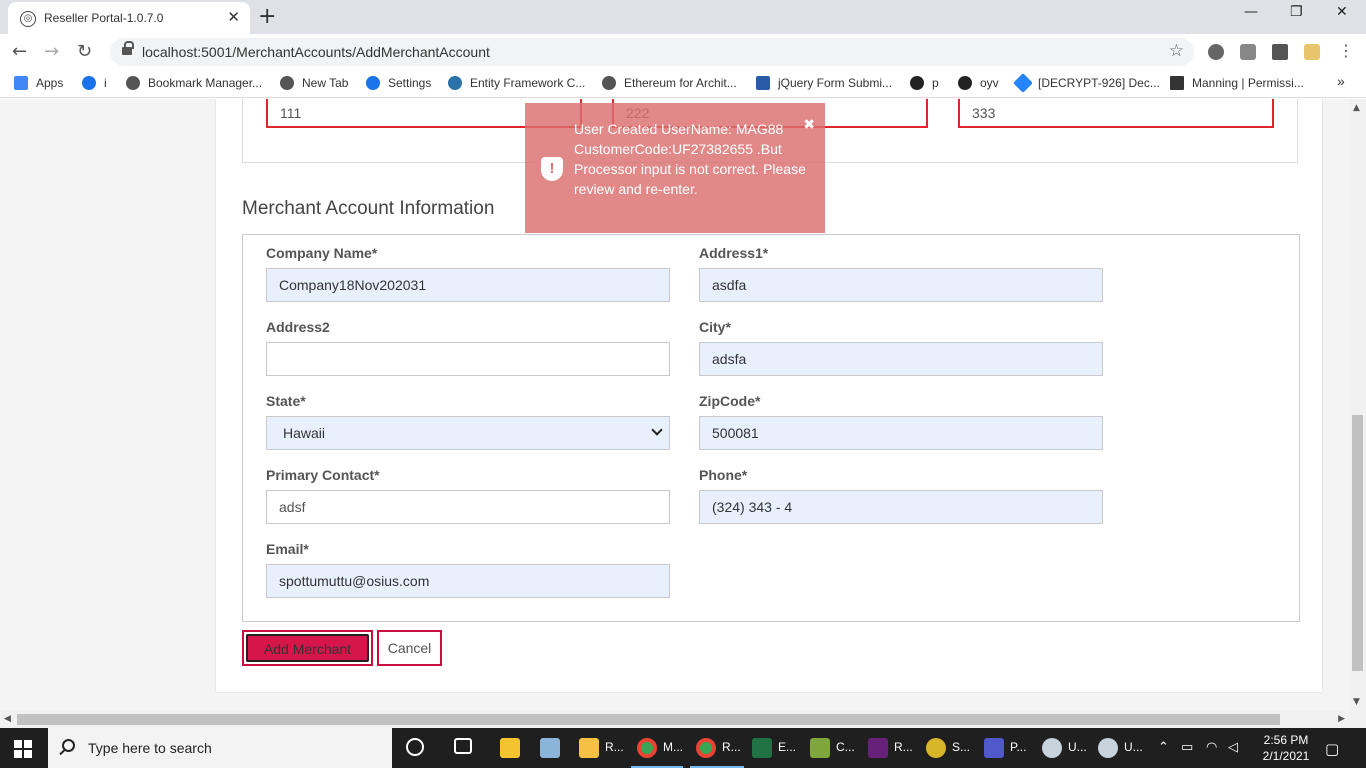 This screenshot has height=768, width=1366. I want to click on horizontal-scrollbar: ◀ ▶, so click(683, 719).